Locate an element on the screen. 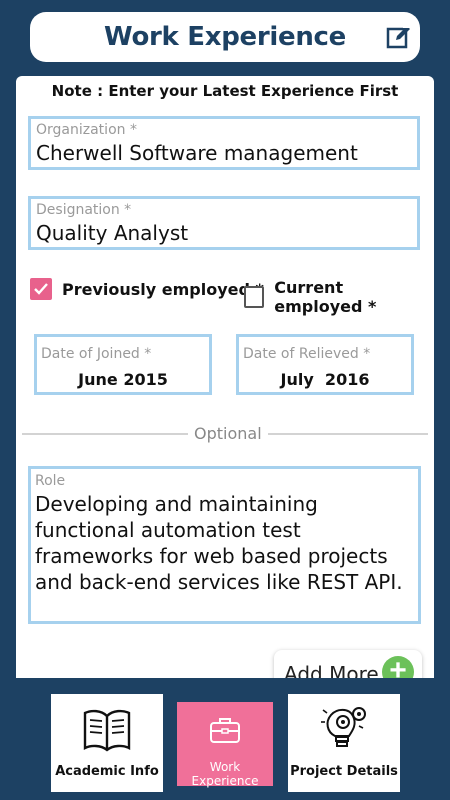 The image size is (450, 800). designation-field: Designation * Quality Analyst is located at coordinates (224, 223).